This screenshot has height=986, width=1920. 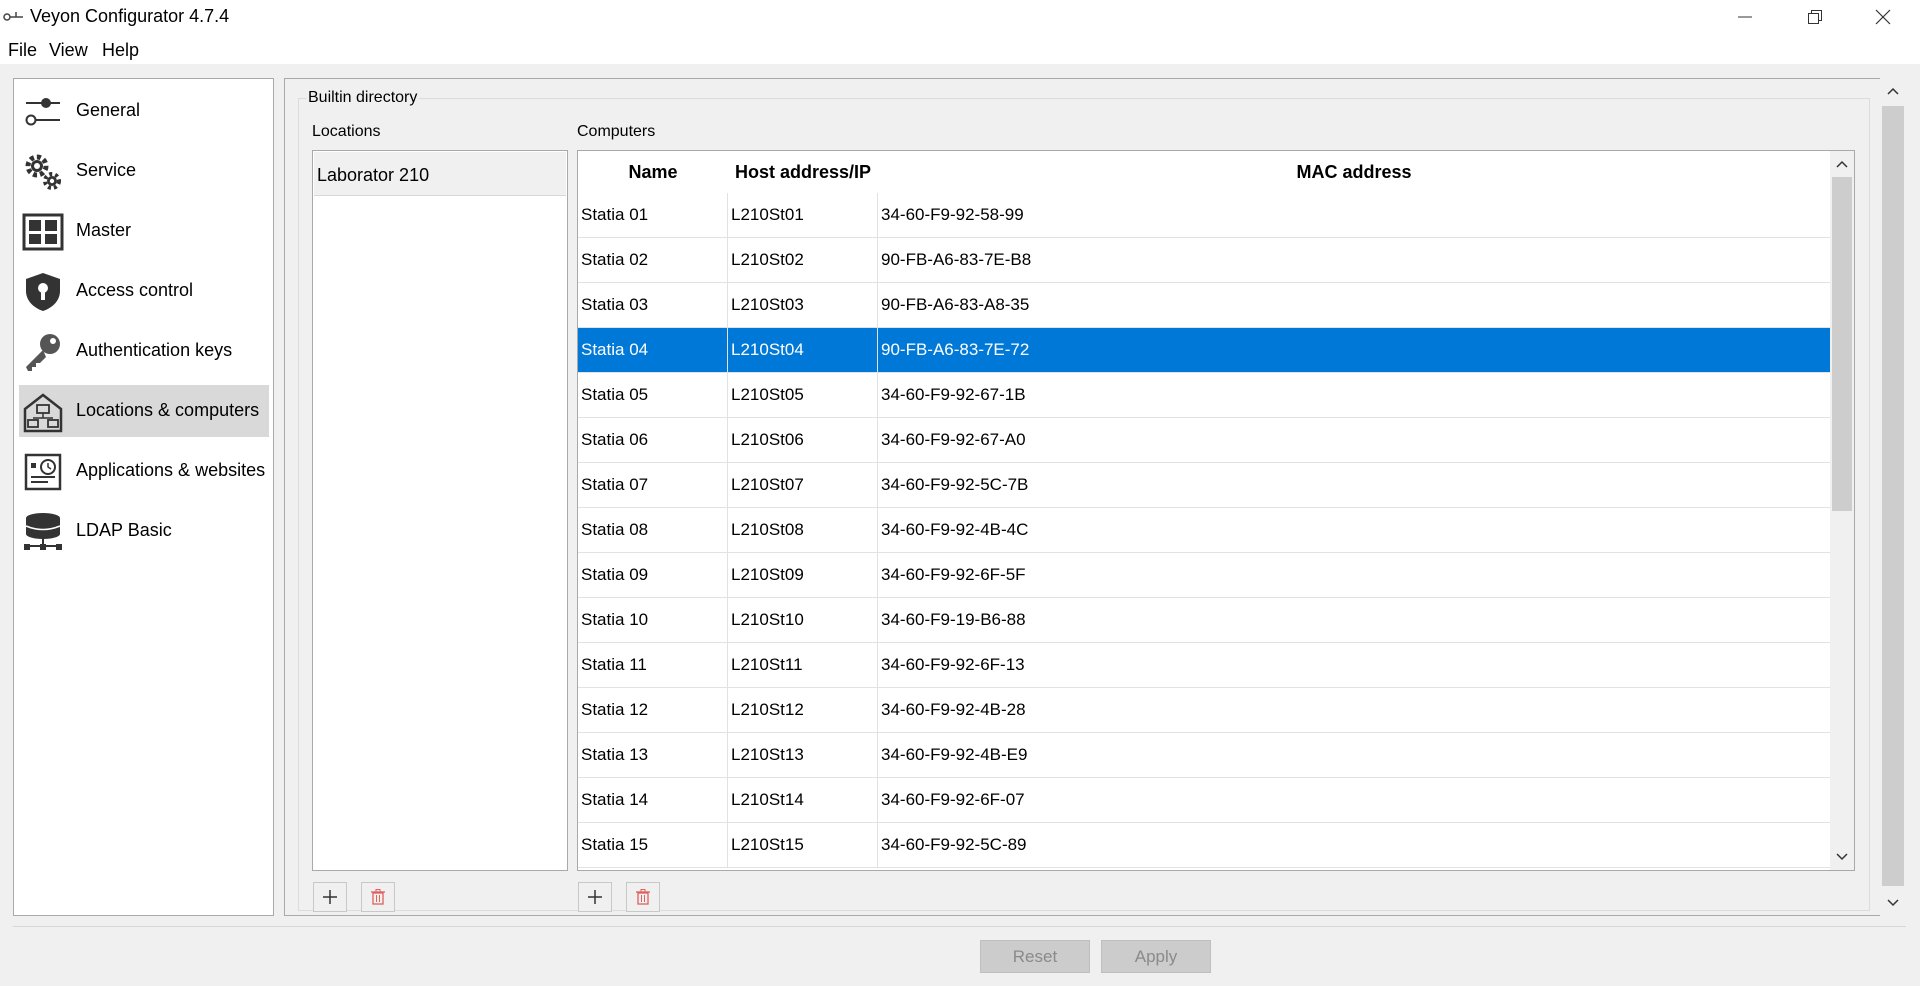 I want to click on sidebar-item-ldap-basic: LDAP Basic, so click(x=144, y=531).